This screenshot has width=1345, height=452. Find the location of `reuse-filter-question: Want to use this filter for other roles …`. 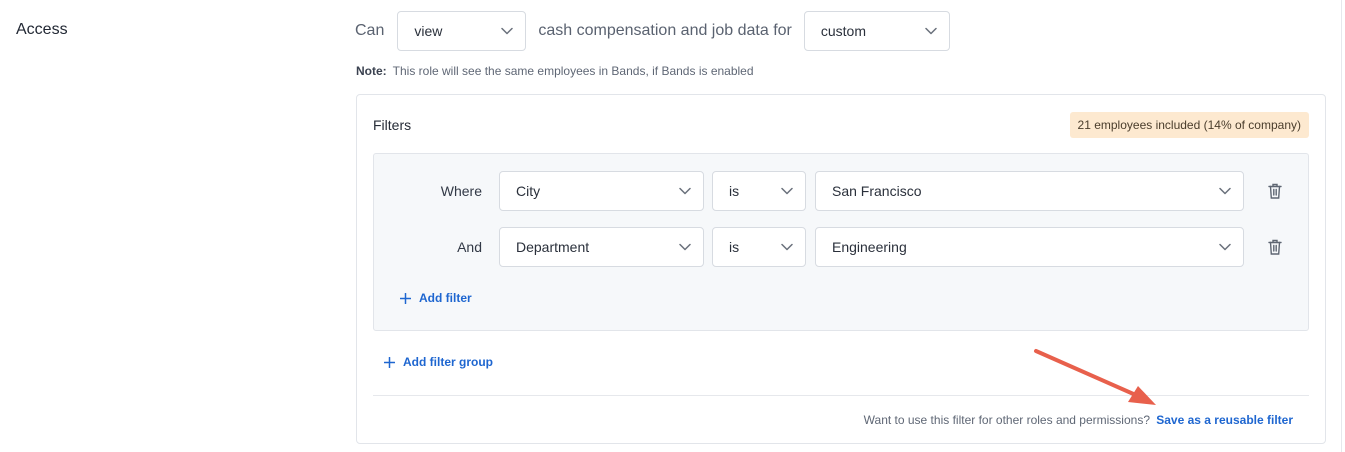

reuse-filter-question: Want to use this filter for other roles … is located at coordinates (1006, 420).